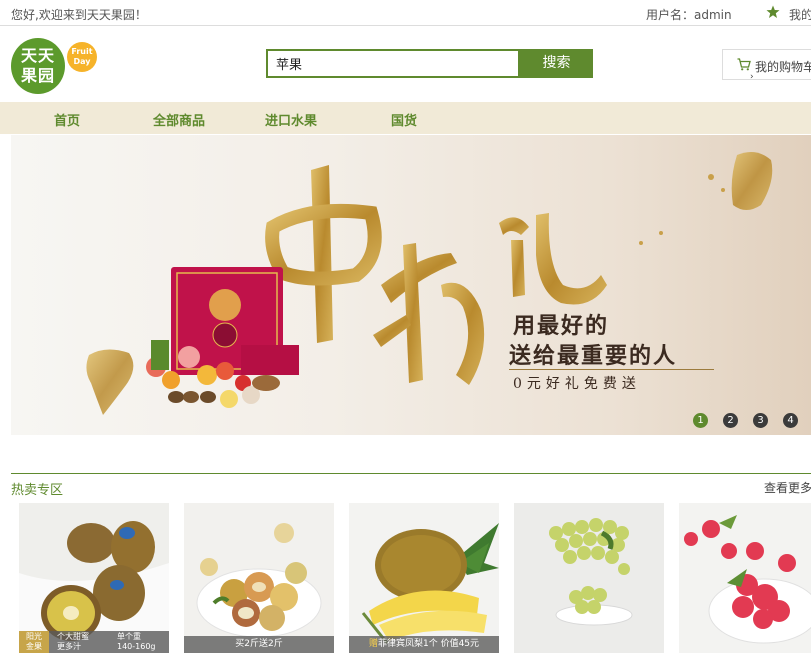 This screenshot has width=811, height=658. I want to click on cart-button: 我的购物车 ›, so click(766, 65).